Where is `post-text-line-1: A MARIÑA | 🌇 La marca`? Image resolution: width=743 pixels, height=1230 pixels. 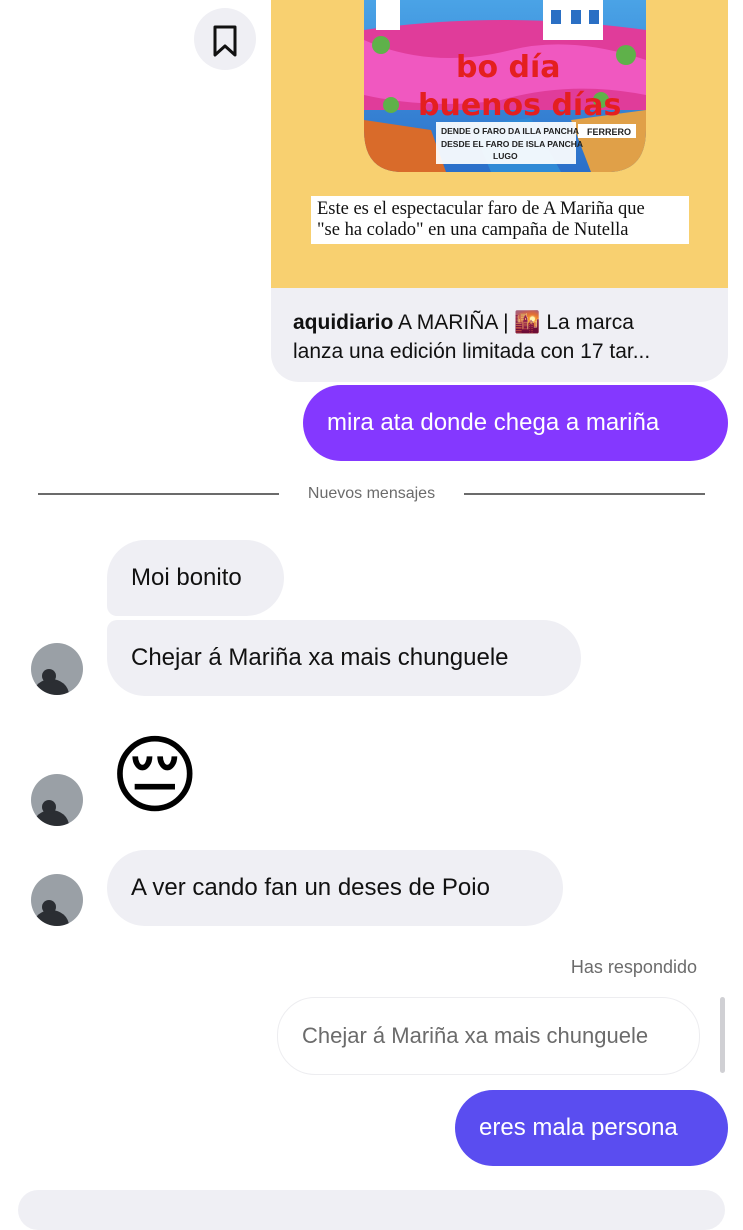 post-text-line-1: A MARIÑA | 🌇 La marca is located at coordinates (516, 322).